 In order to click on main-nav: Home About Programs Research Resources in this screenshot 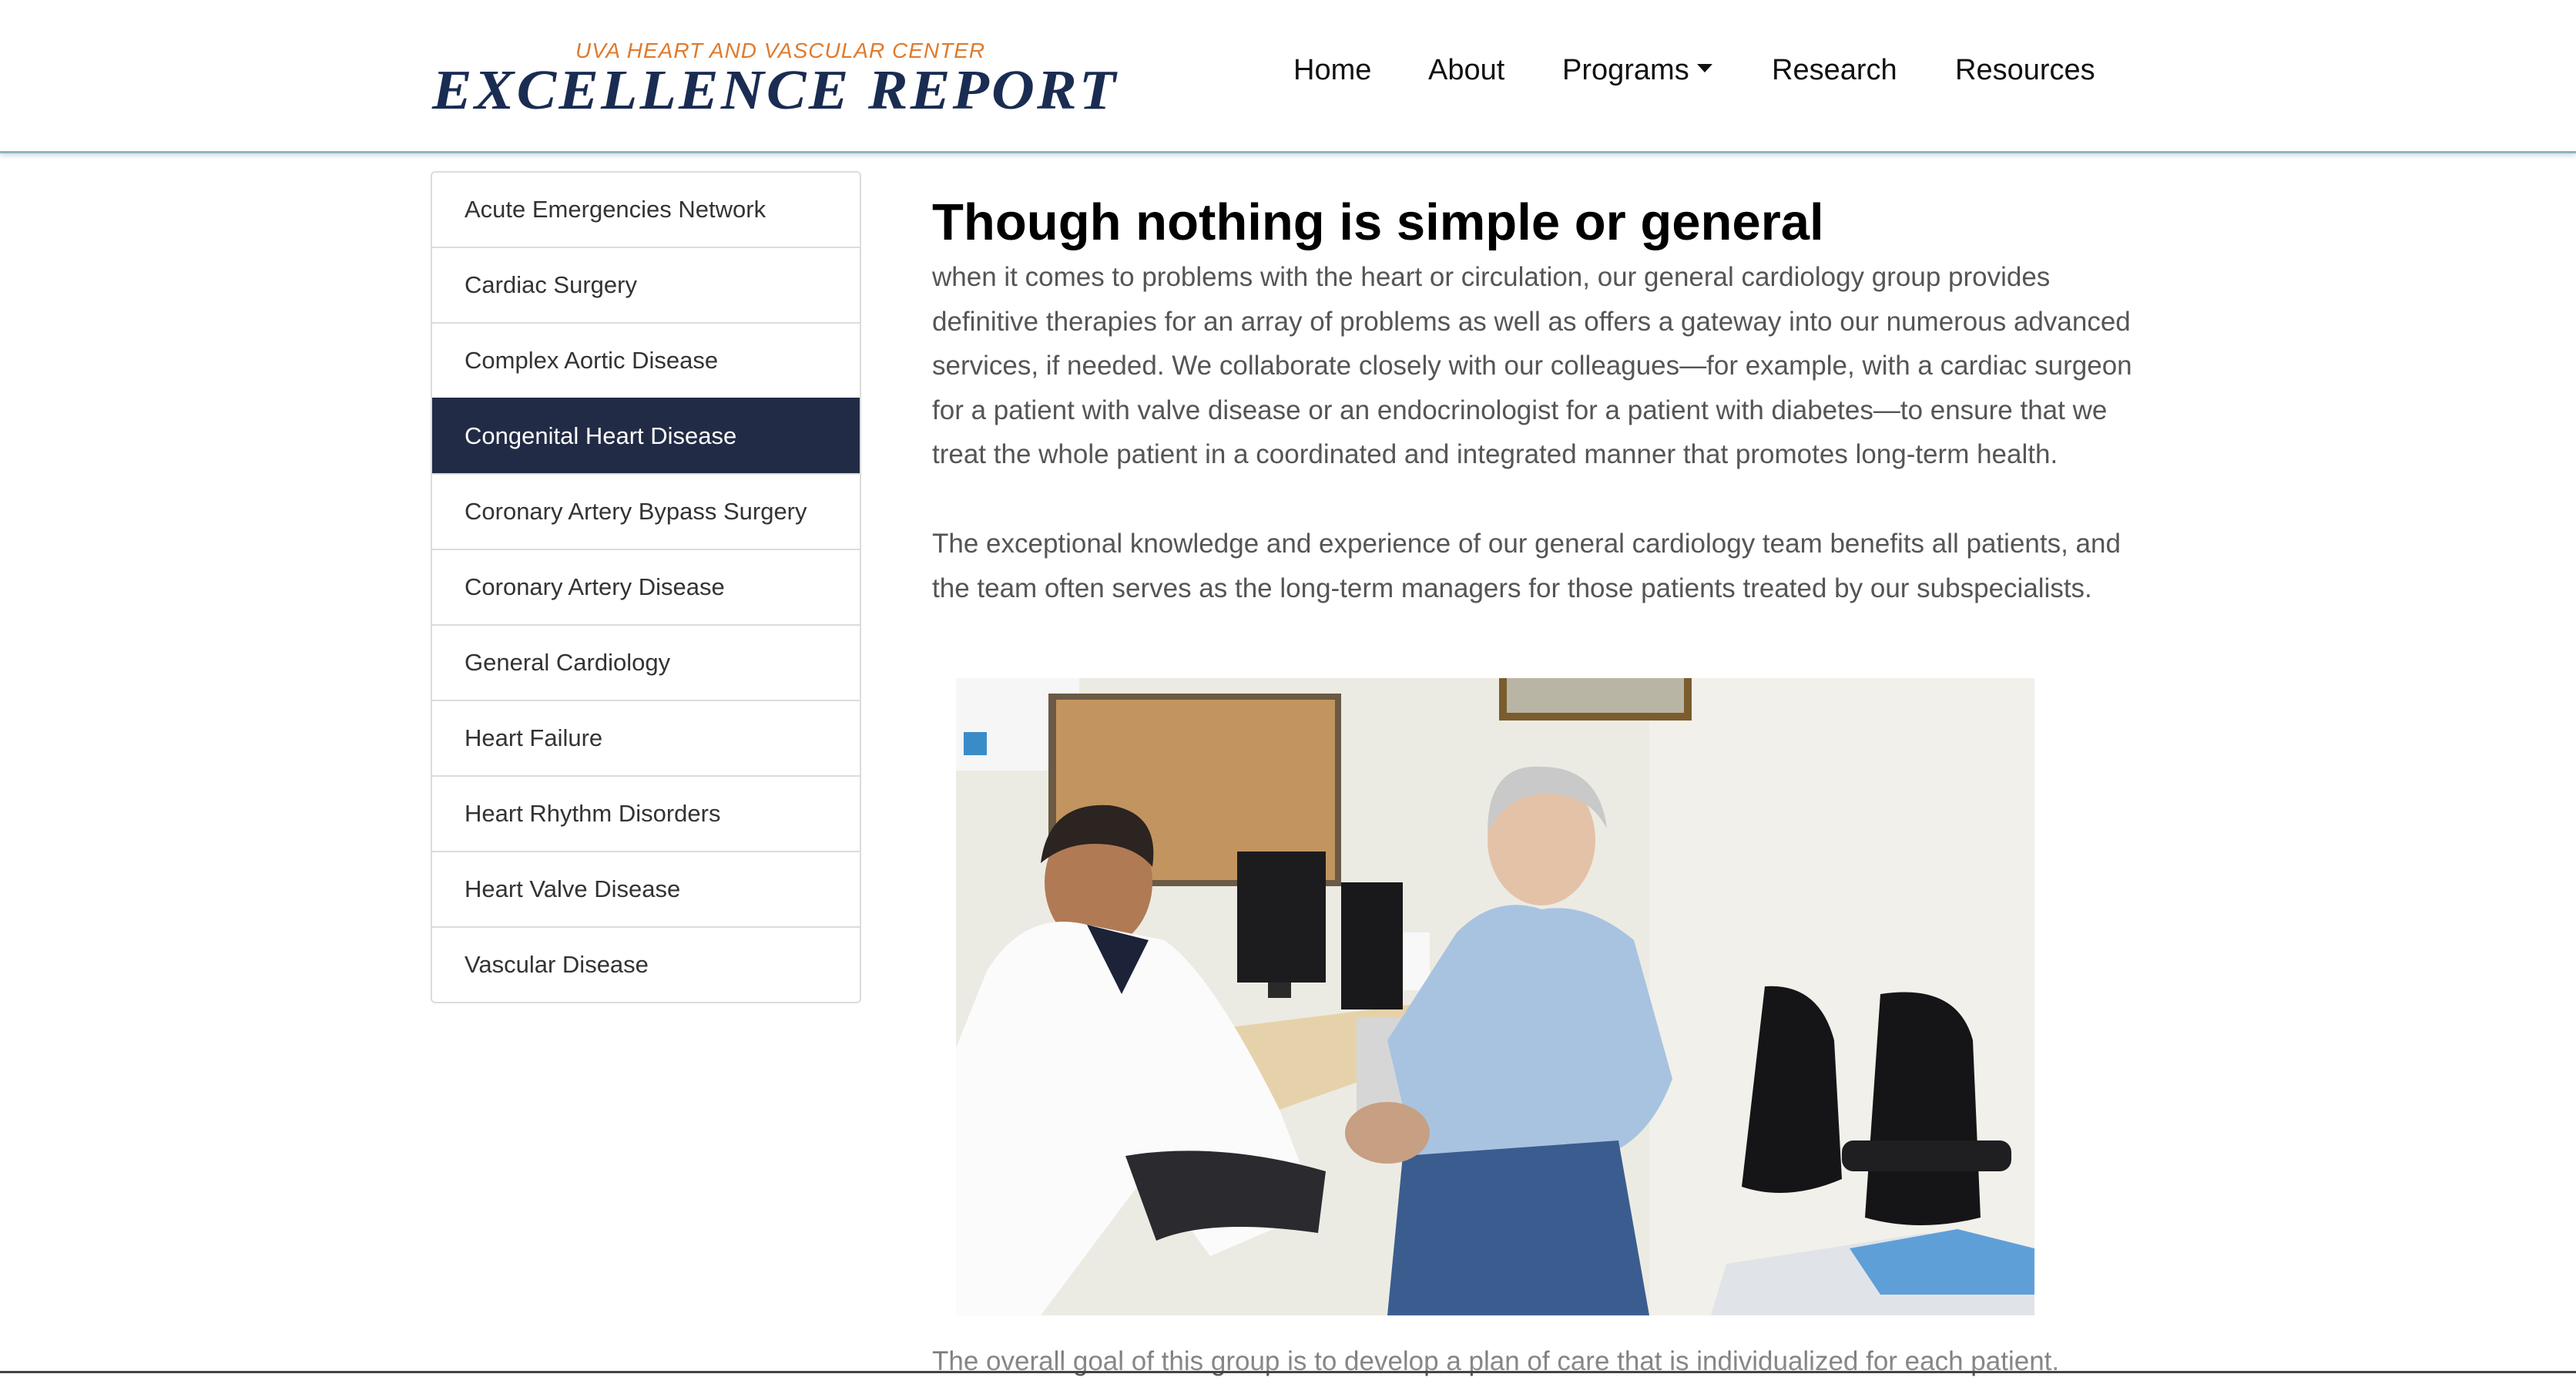, I will do `click(1288, 77)`.